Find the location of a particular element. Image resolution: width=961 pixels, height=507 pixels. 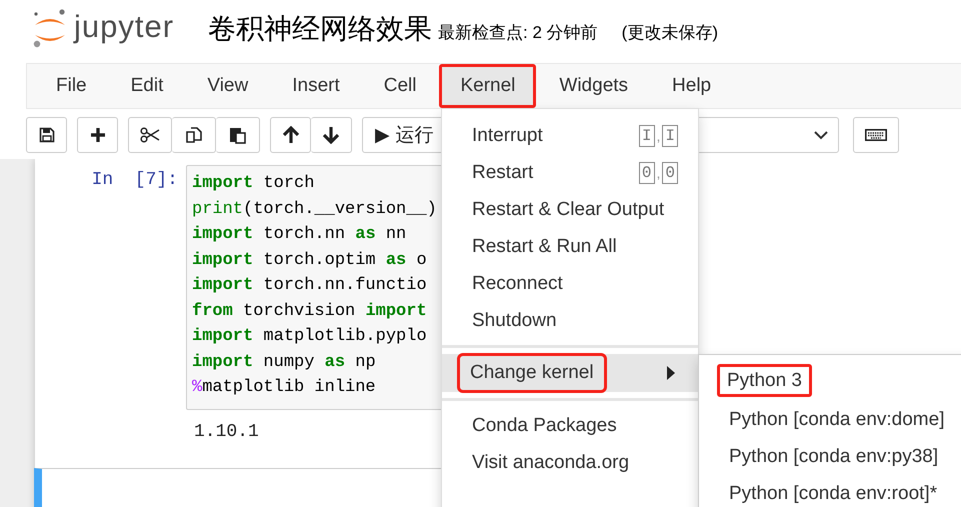

plus-icon is located at coordinates (98, 135).